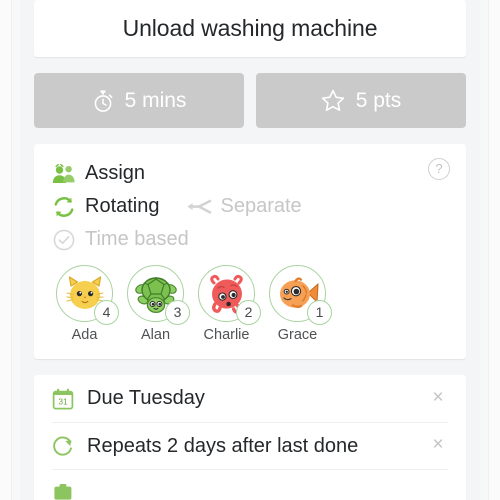 The height and width of the screenshot is (500, 500). I want to click on separate-icon, so click(199, 207).